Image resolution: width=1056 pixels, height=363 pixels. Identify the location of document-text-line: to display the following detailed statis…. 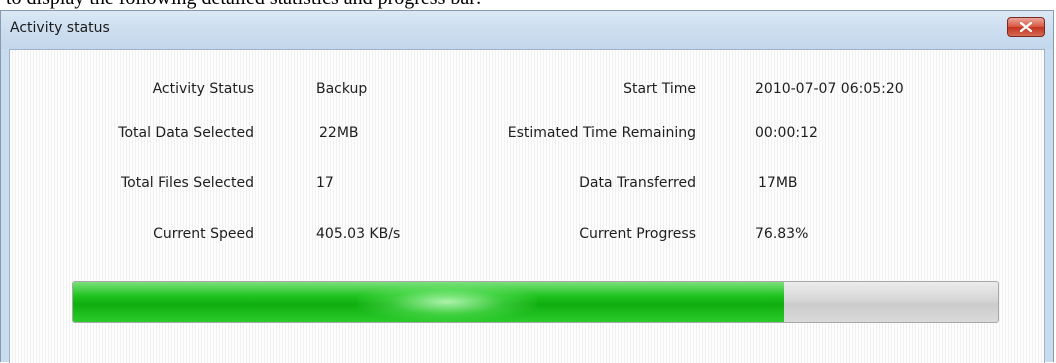
(243, 4).